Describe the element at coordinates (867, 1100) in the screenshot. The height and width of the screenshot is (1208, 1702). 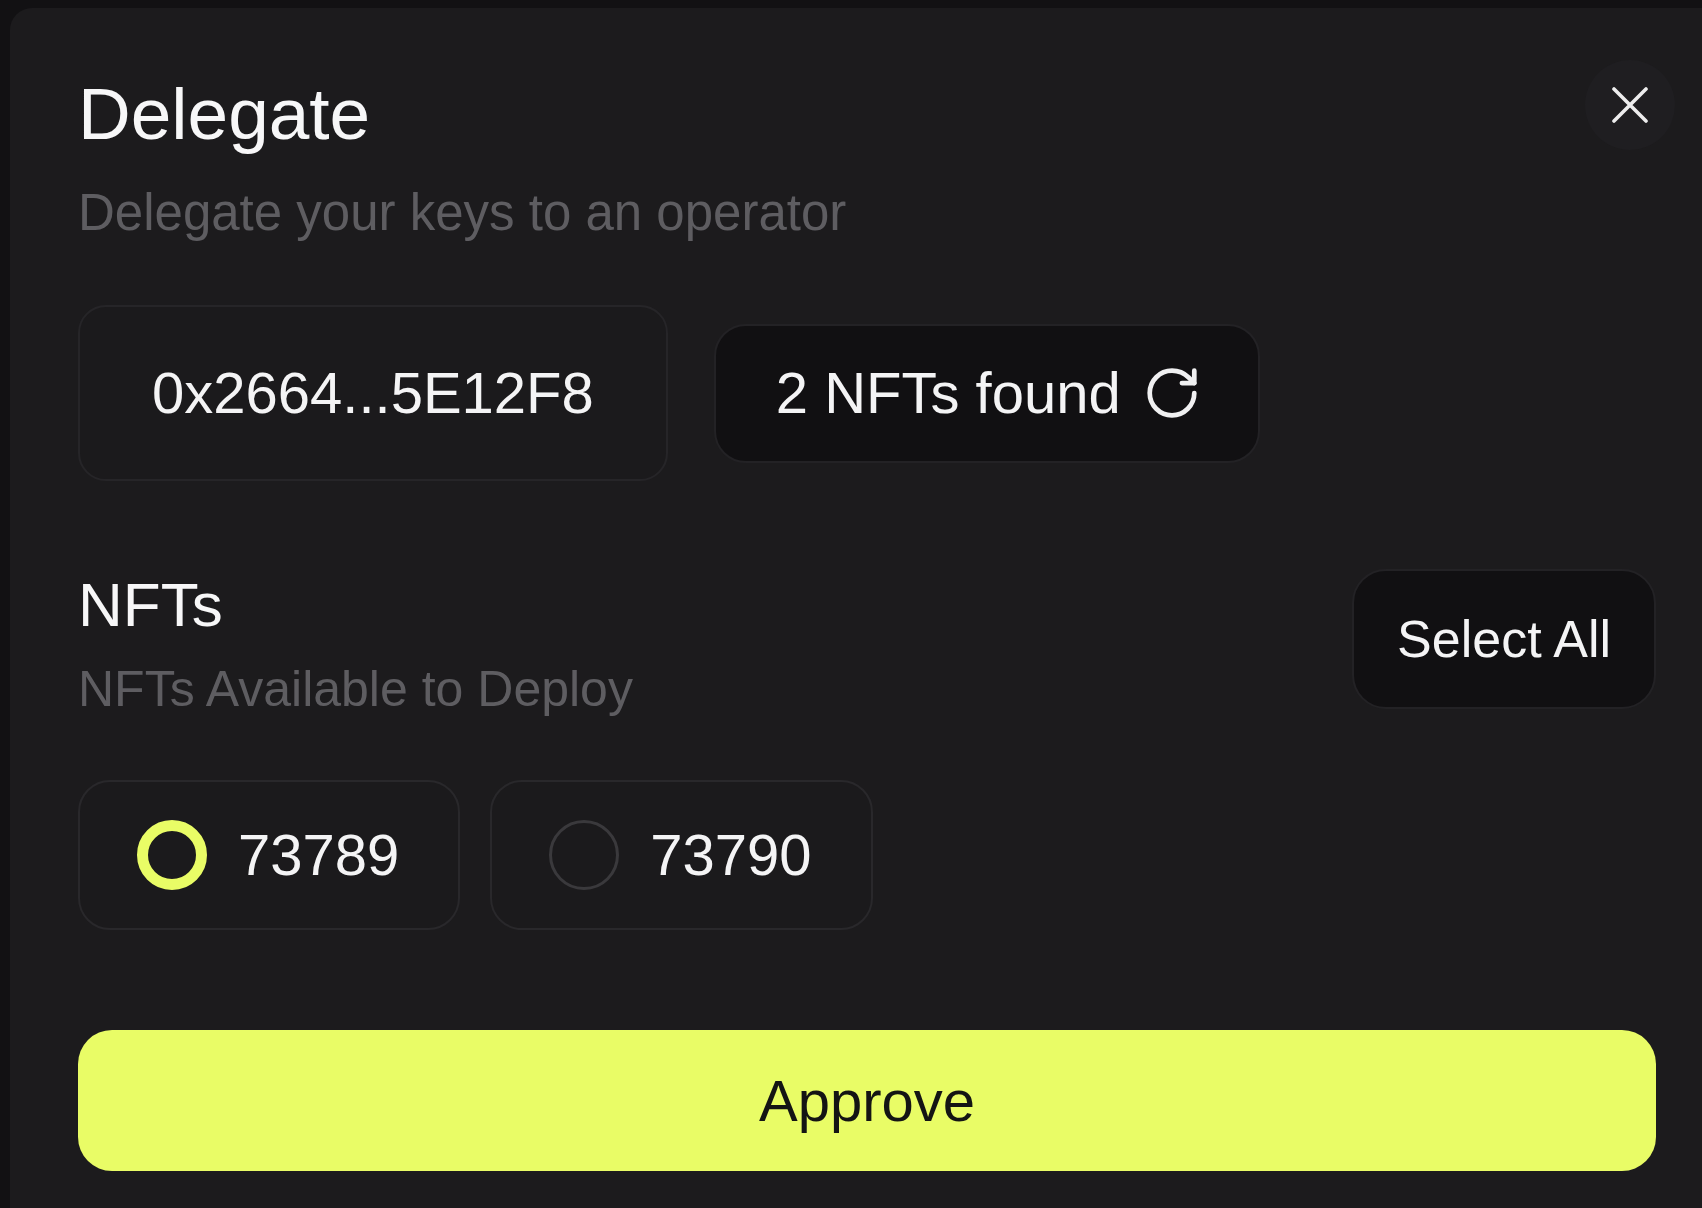
I see `approve-button: Approve` at that location.